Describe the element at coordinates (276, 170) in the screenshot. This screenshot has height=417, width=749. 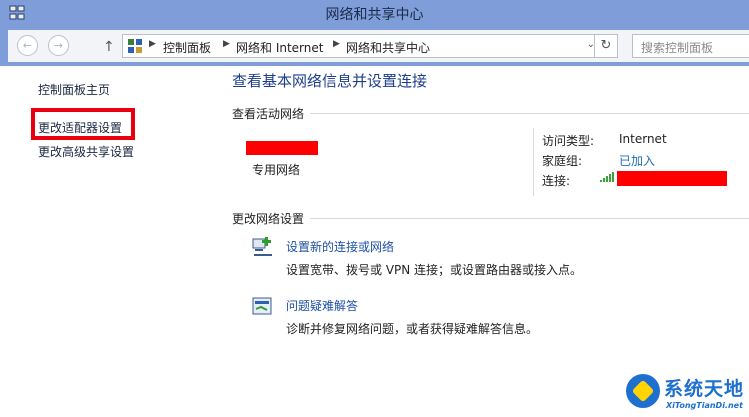
I see `network-type: 专用网络` at that location.